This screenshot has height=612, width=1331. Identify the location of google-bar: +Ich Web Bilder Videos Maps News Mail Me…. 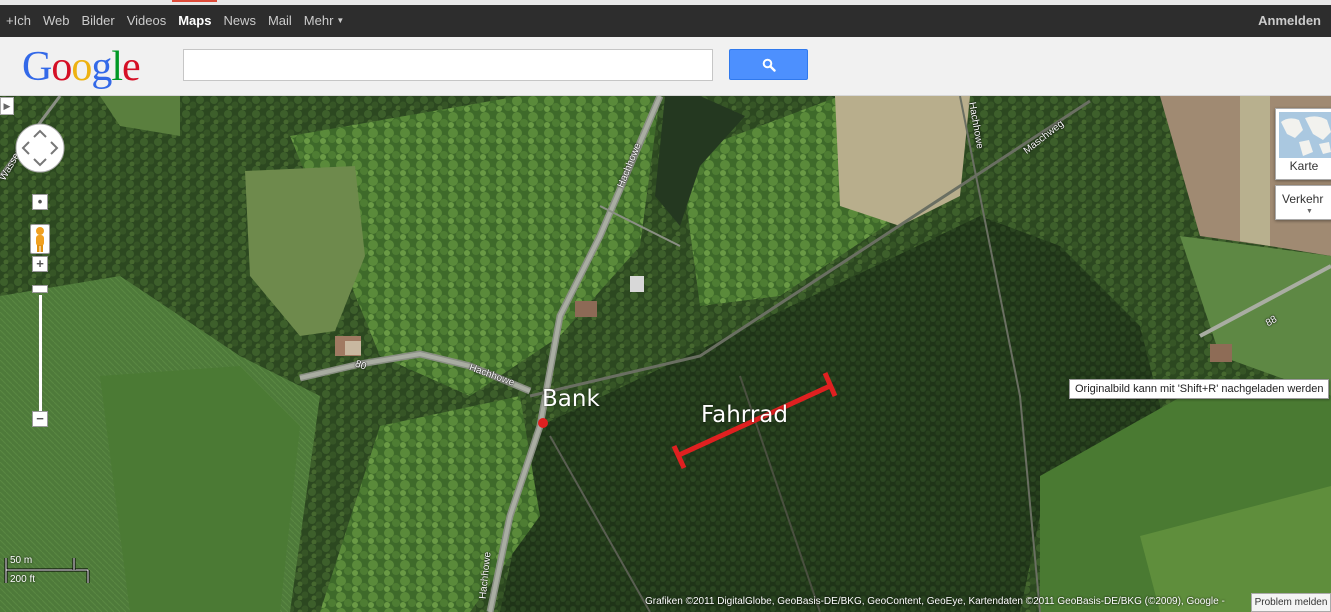
(665, 18).